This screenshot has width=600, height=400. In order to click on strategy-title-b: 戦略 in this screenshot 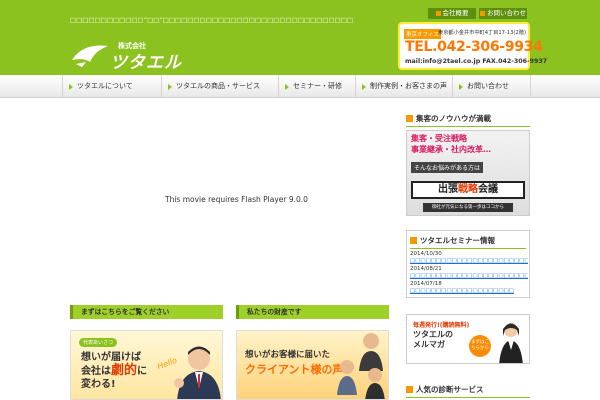, I will do `click(468, 189)`.